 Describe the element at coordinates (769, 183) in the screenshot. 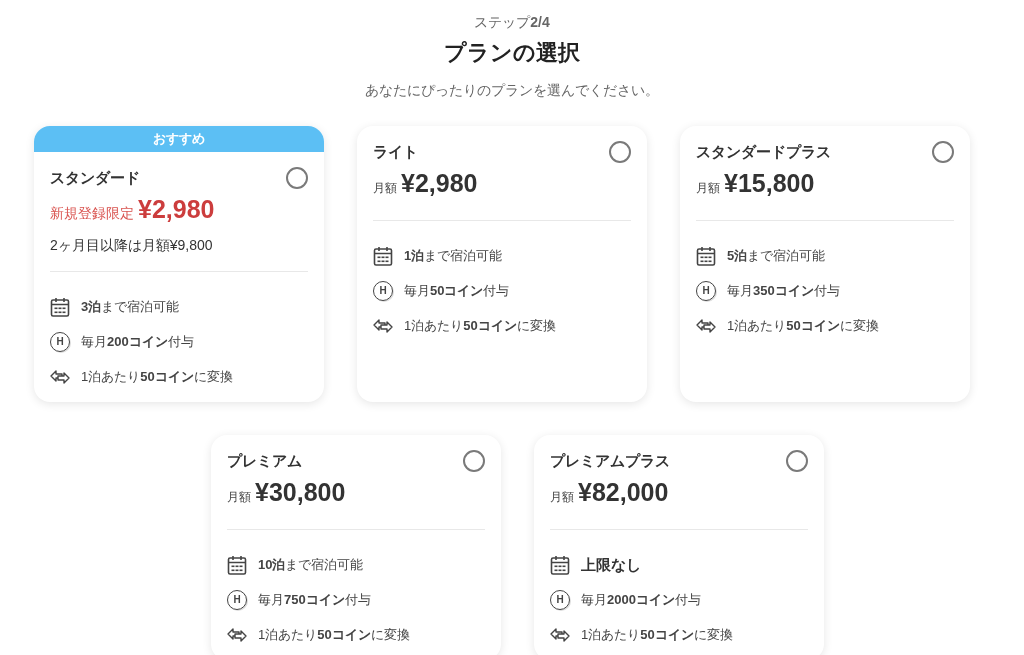

I see `price-amount: ¥15,800` at that location.